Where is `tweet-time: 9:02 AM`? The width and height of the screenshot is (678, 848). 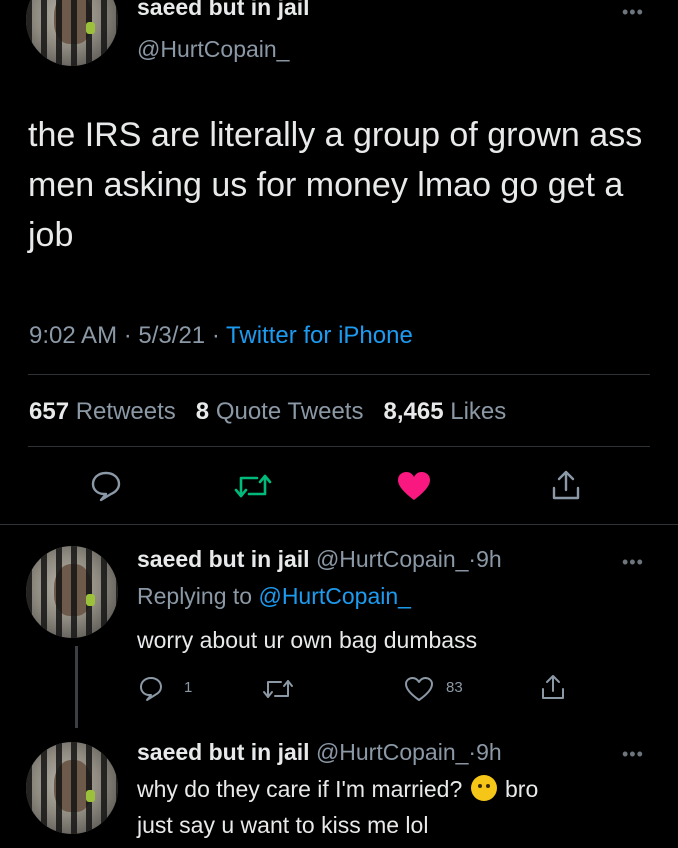 tweet-time: 9:02 AM is located at coordinates (73, 335).